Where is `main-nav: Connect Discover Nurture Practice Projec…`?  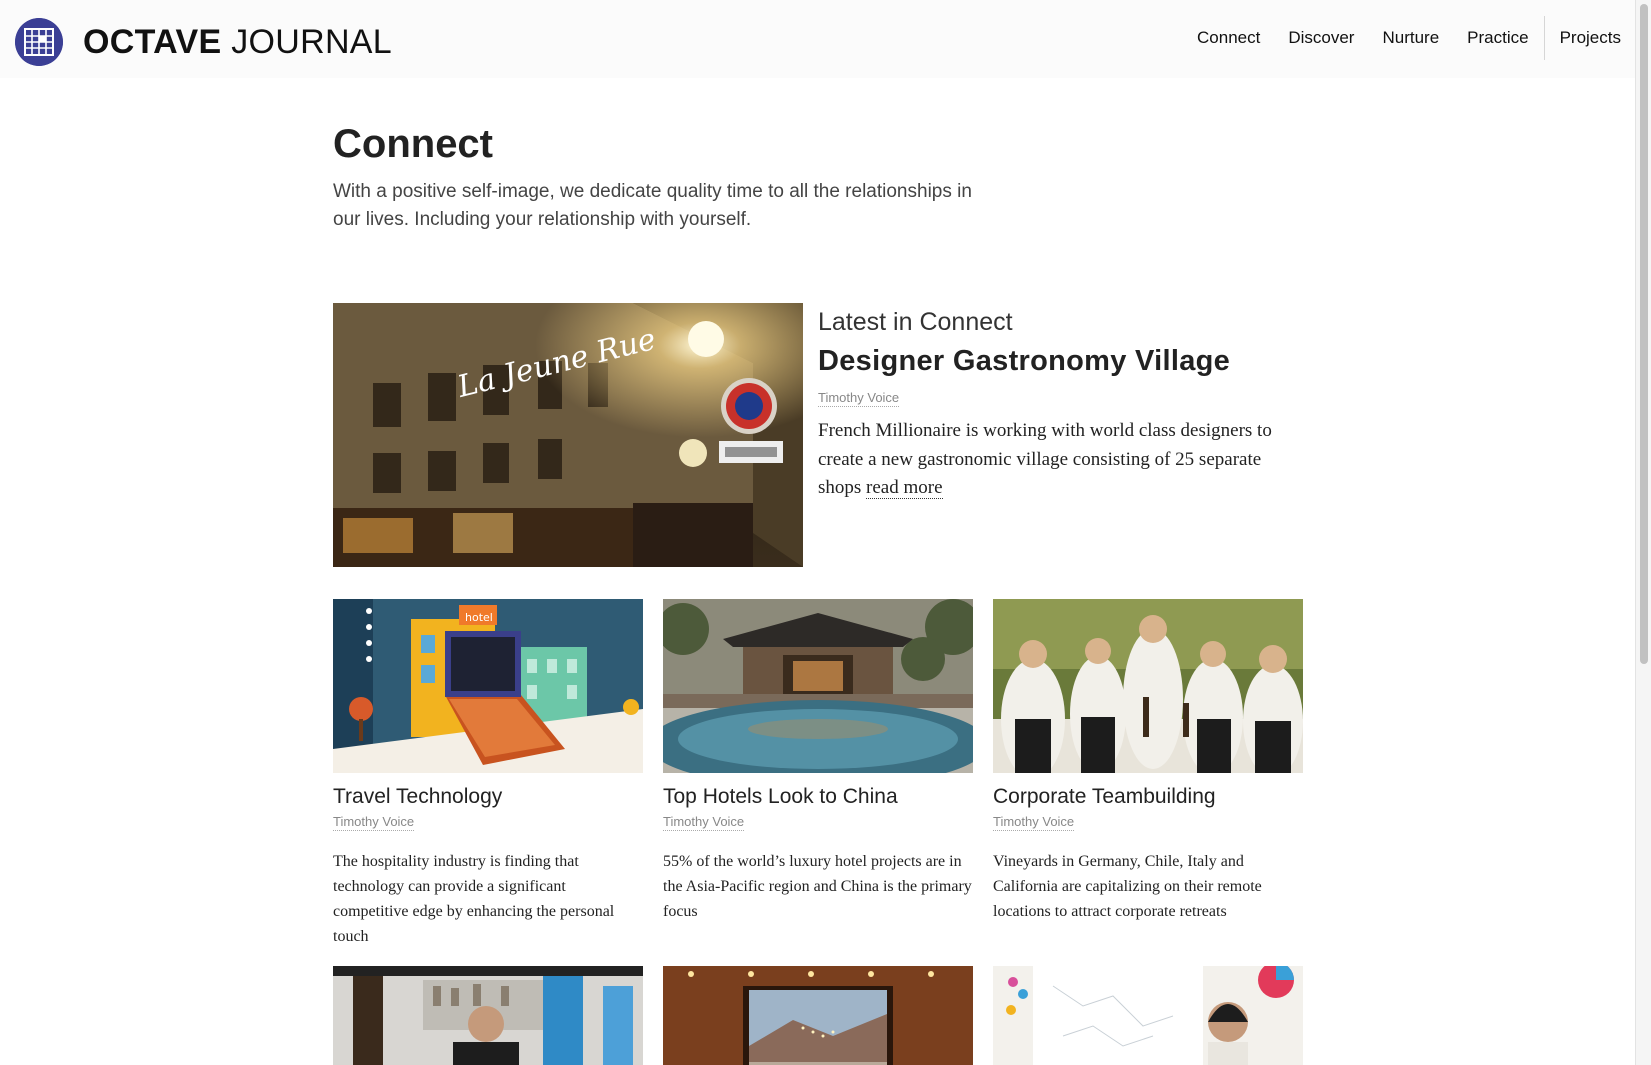
main-nav: Connect Discover Nurture Practice Projec… is located at coordinates (1409, 38).